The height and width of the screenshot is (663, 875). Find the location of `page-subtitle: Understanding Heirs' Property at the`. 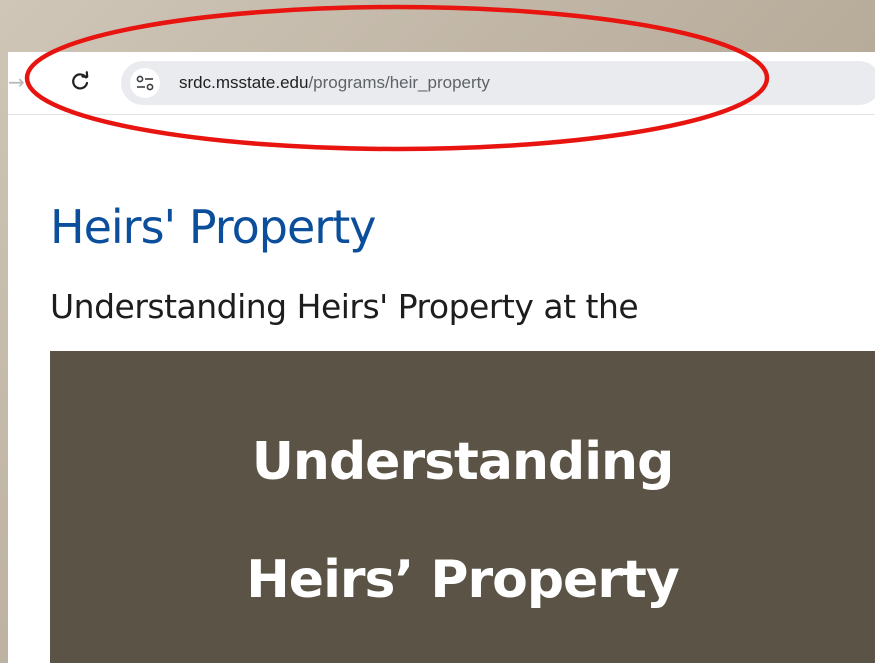

page-subtitle: Understanding Heirs' Property at the is located at coordinates (344, 306).